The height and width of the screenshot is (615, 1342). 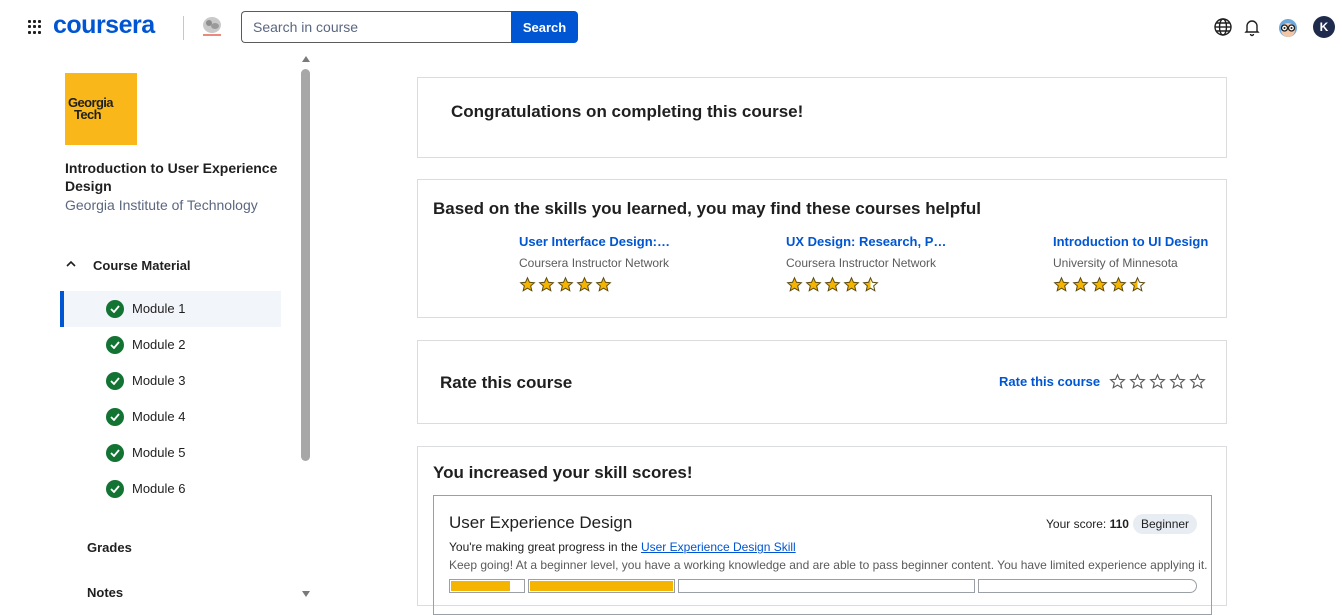 I want to click on course-title: Introduction to User Experience Design, so click(x=171, y=177).